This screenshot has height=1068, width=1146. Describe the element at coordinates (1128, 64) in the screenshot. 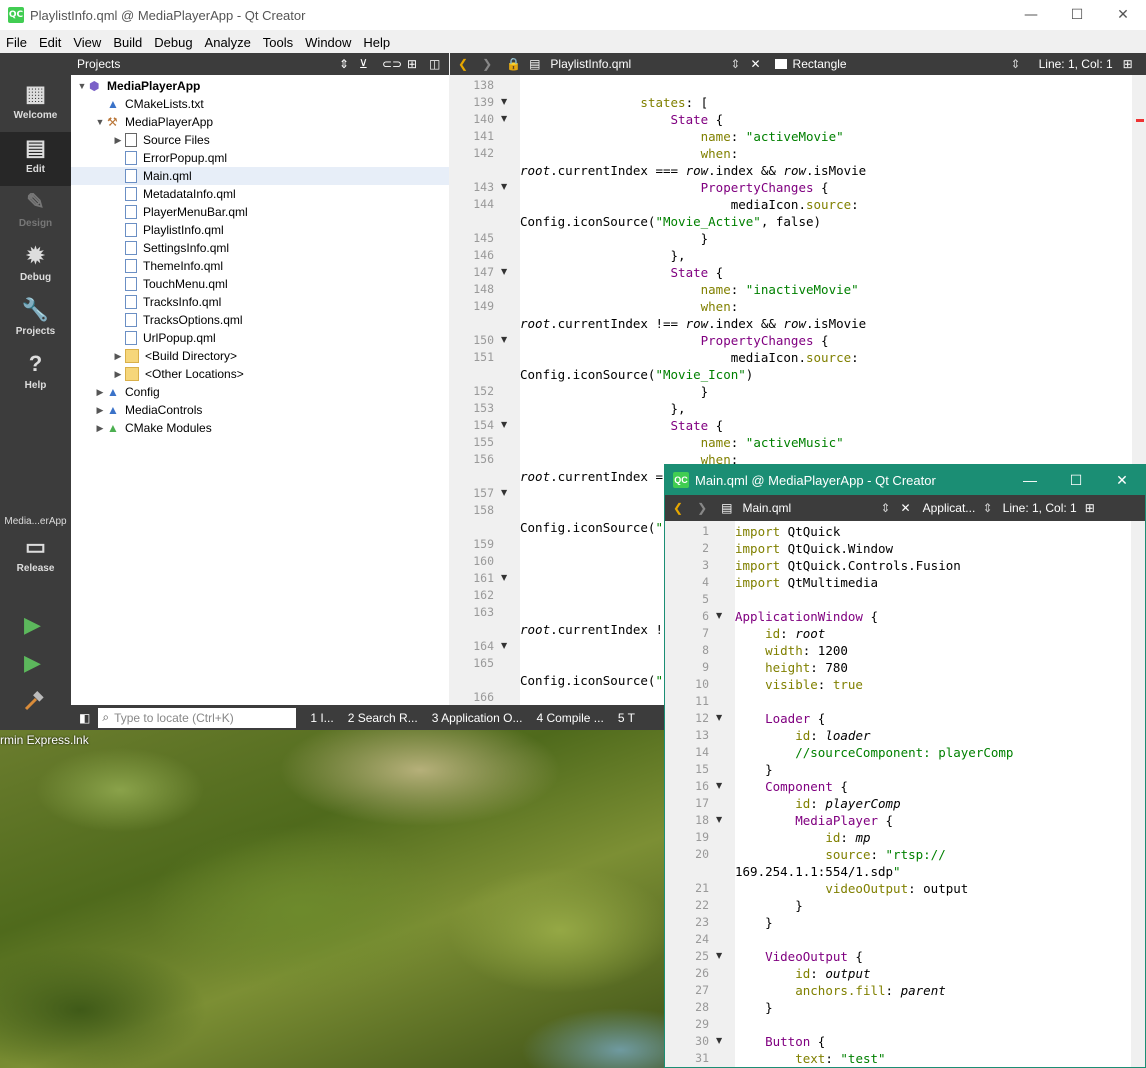

I see `split-icon: ⊞` at that location.